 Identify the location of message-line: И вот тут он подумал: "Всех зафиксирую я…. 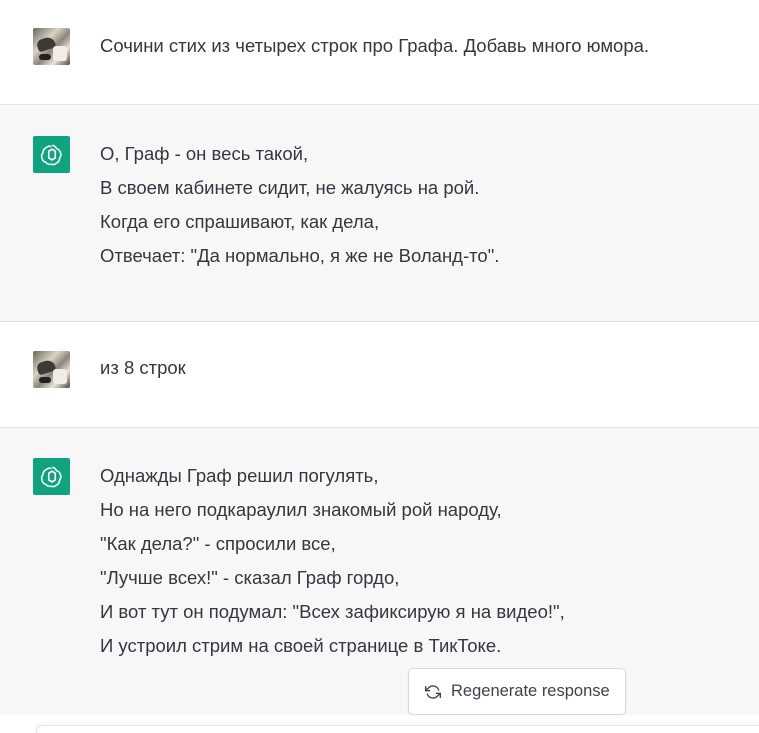
(332, 611).